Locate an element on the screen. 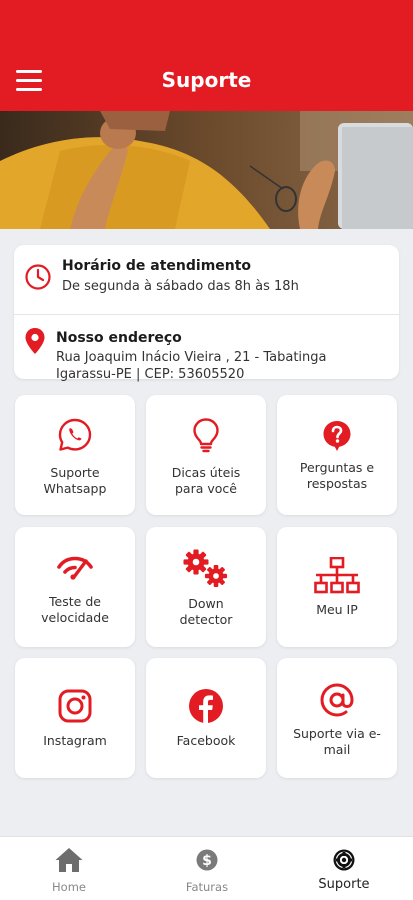 Image resolution: width=413 pixels, height=900 pixels. hours-title: Horário de atendimento is located at coordinates (157, 266).